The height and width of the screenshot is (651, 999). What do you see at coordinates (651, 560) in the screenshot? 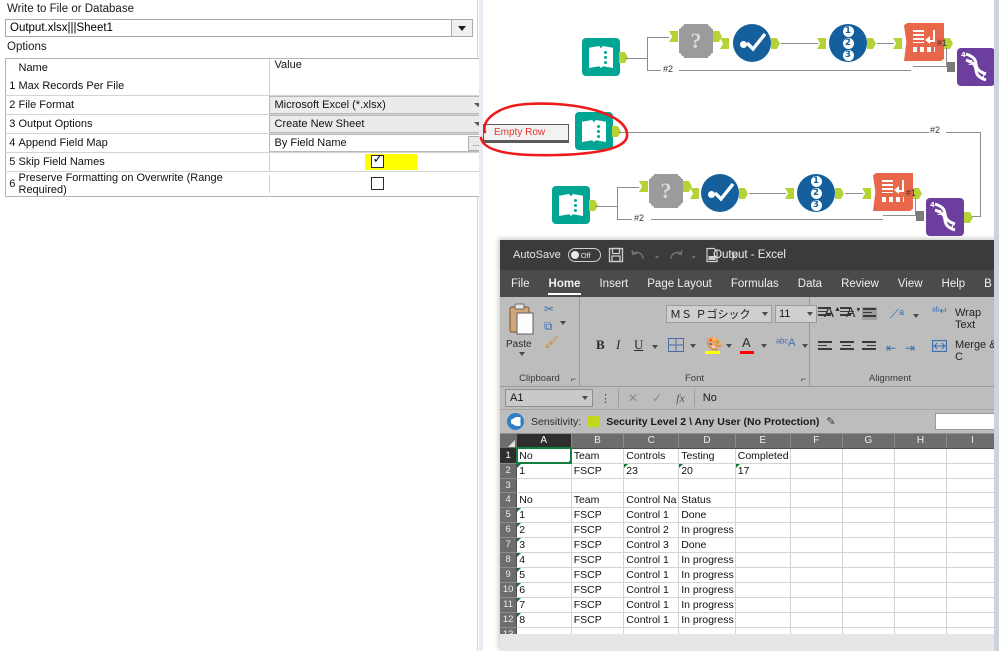
I see `cell-c8: Control 1` at bounding box center [651, 560].